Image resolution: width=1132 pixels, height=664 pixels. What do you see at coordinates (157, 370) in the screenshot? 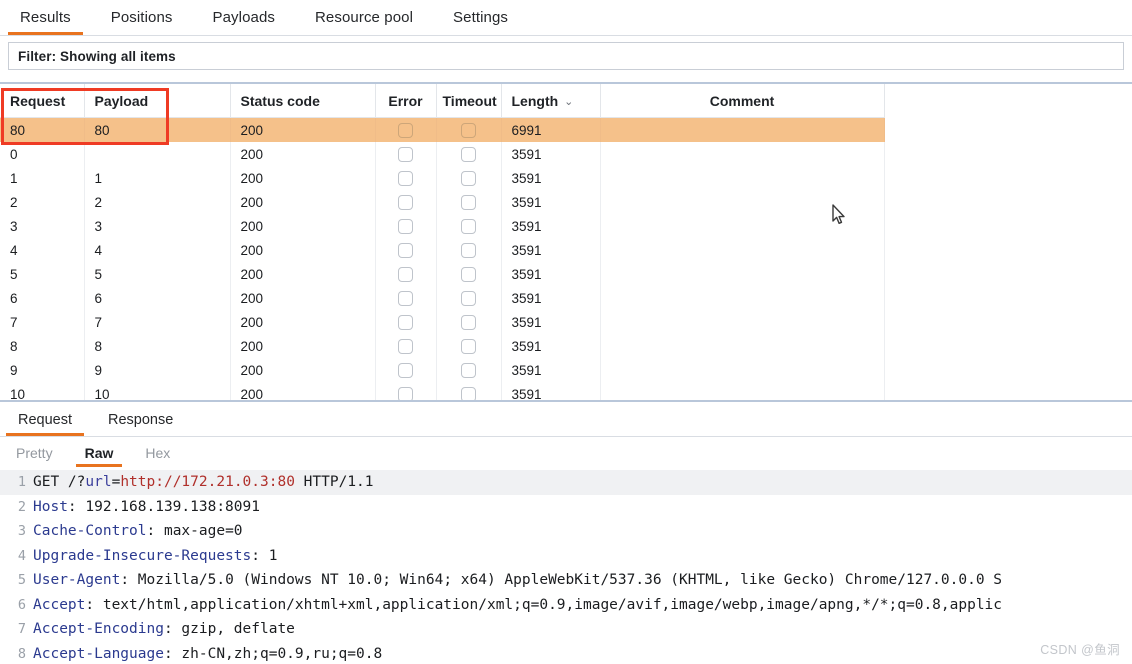
I see `cell-payload: 9` at bounding box center [157, 370].